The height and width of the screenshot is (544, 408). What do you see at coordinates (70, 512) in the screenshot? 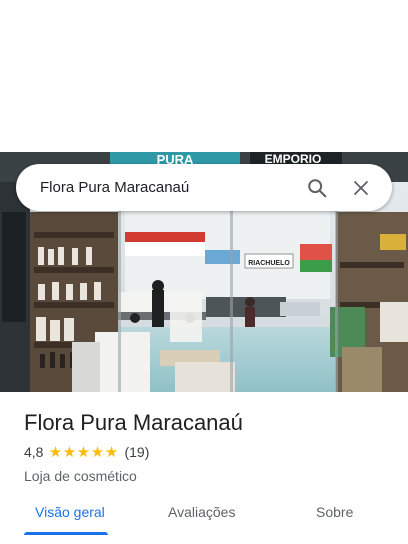
I see `tab-overview: Visão geral` at bounding box center [70, 512].